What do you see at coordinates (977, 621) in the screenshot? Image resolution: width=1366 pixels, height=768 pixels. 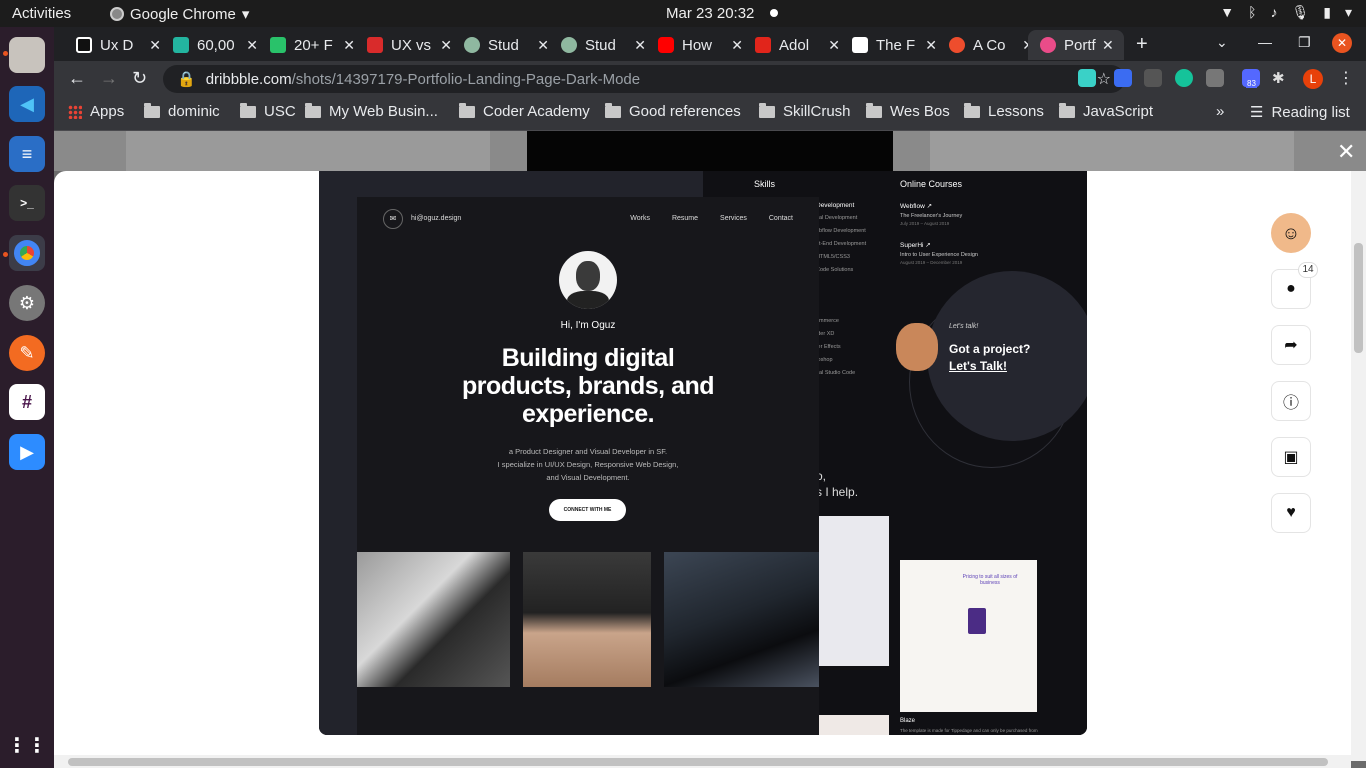 I see `card-visual` at bounding box center [977, 621].